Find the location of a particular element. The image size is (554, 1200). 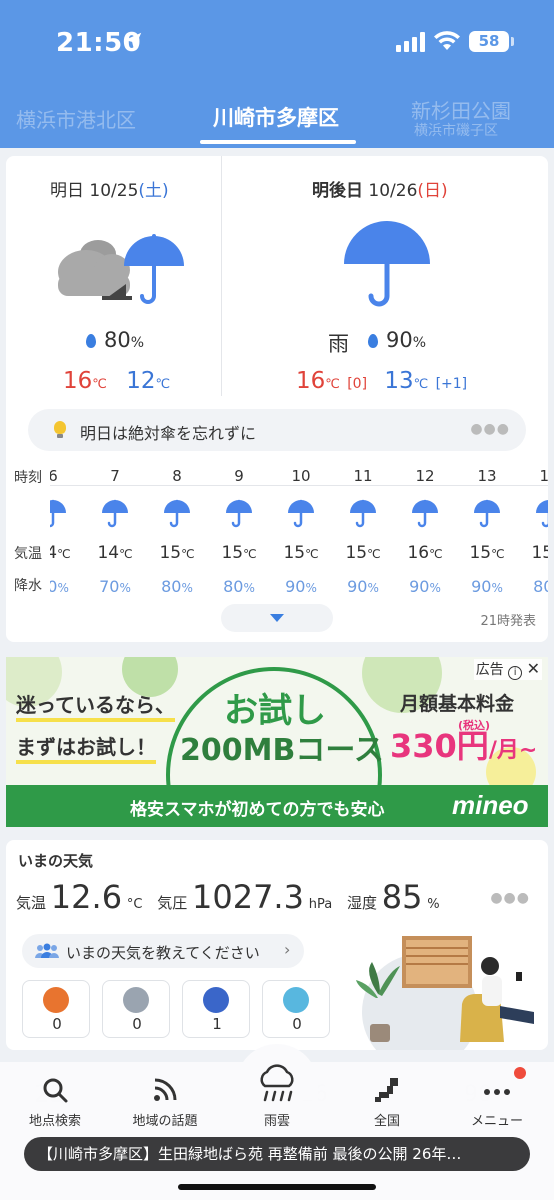

tomorrow-dow: (土) is located at coordinates (153, 191).